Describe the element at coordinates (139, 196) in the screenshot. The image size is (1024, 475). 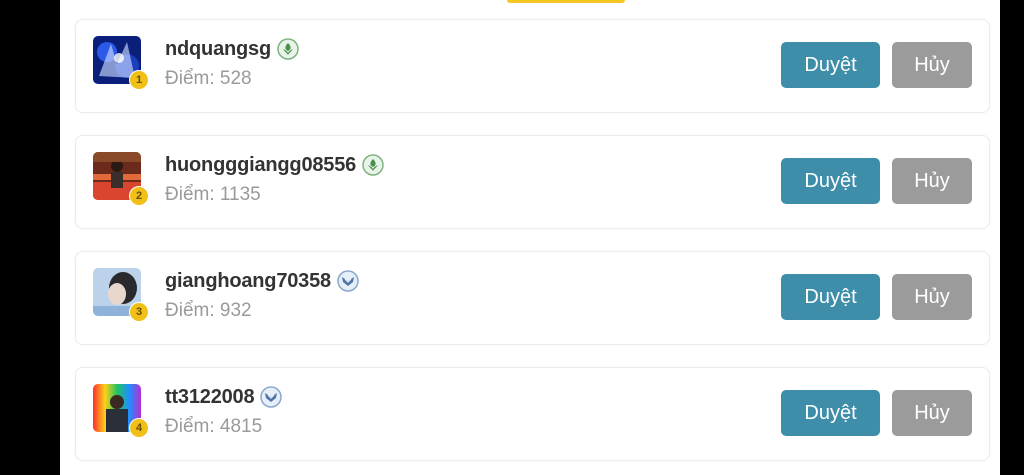
I see `rank-badge: 2` at that location.